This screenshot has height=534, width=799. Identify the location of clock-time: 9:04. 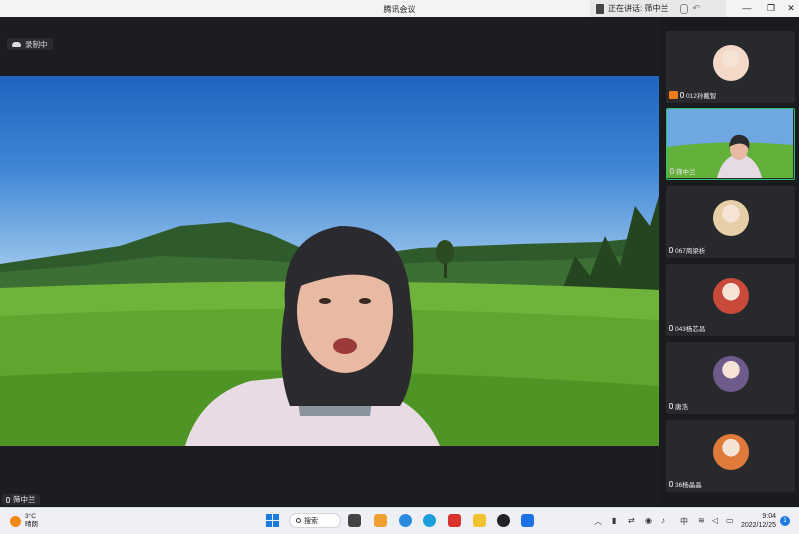
(769, 516).